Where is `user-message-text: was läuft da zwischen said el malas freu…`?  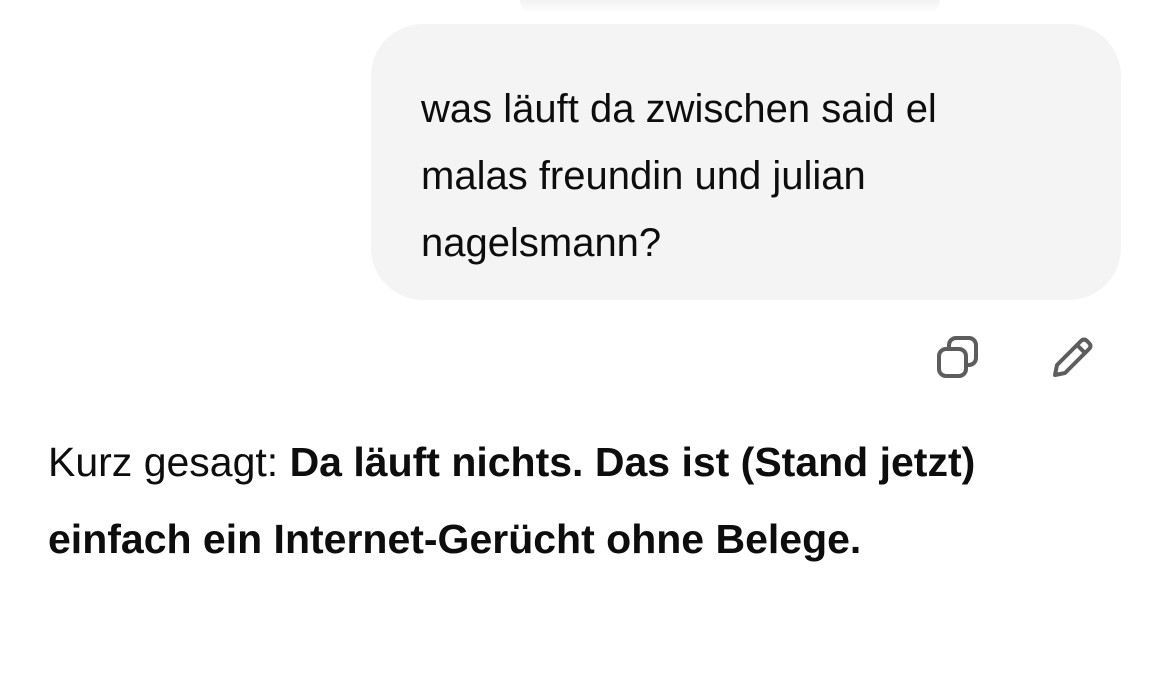 user-message-text: was läuft da zwischen said el malas freu… is located at coordinates (679, 176).